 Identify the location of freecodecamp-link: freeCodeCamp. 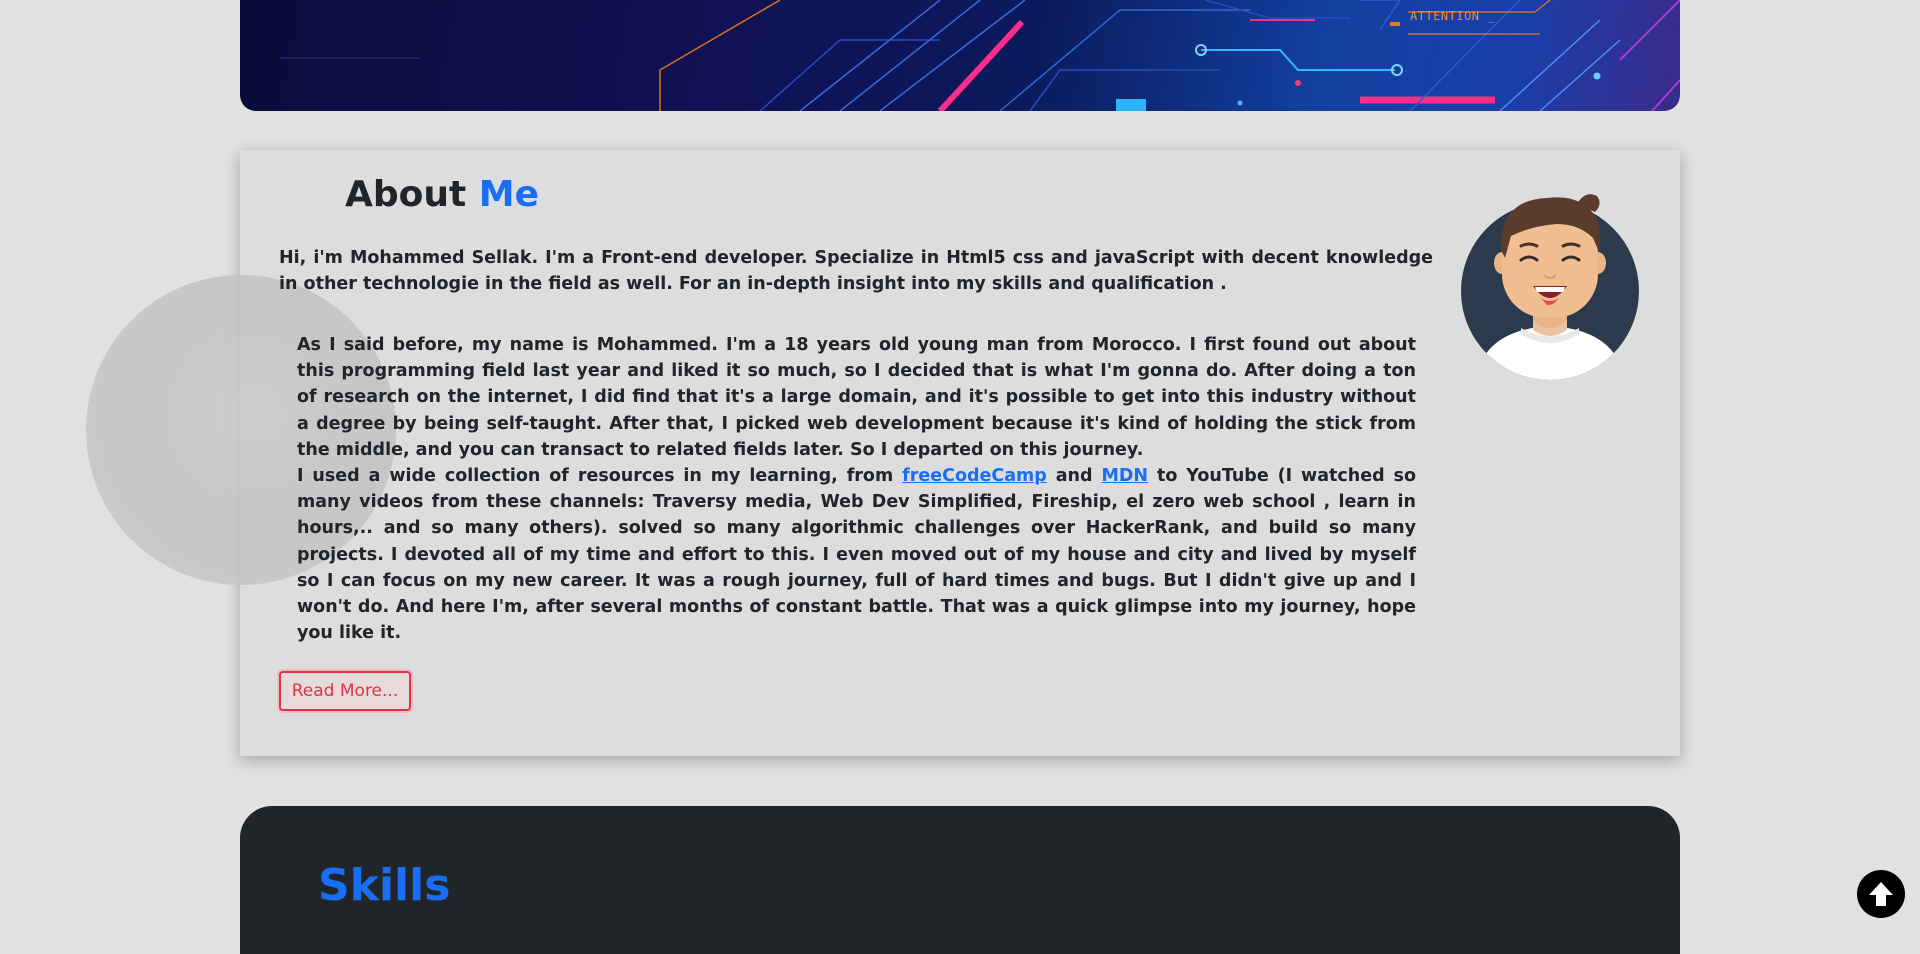
(974, 476).